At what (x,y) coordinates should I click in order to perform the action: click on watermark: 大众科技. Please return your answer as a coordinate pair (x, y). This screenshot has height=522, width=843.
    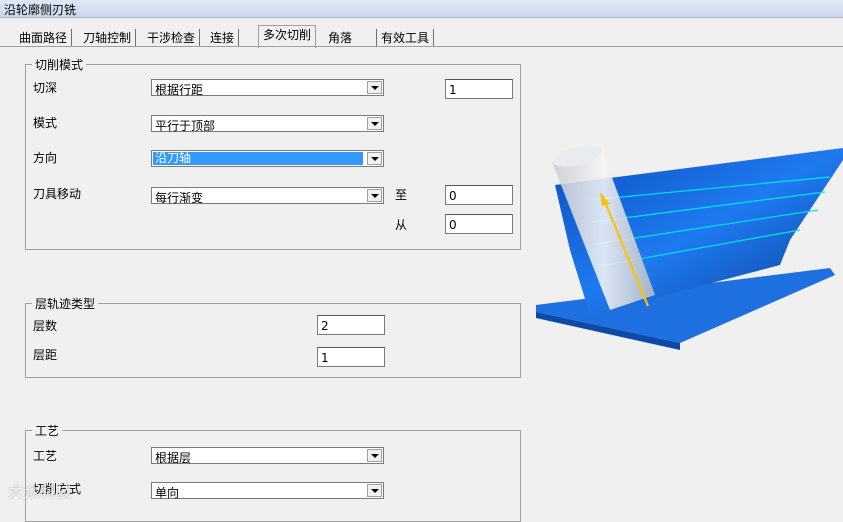
    Looking at the image, I should click on (40, 491).